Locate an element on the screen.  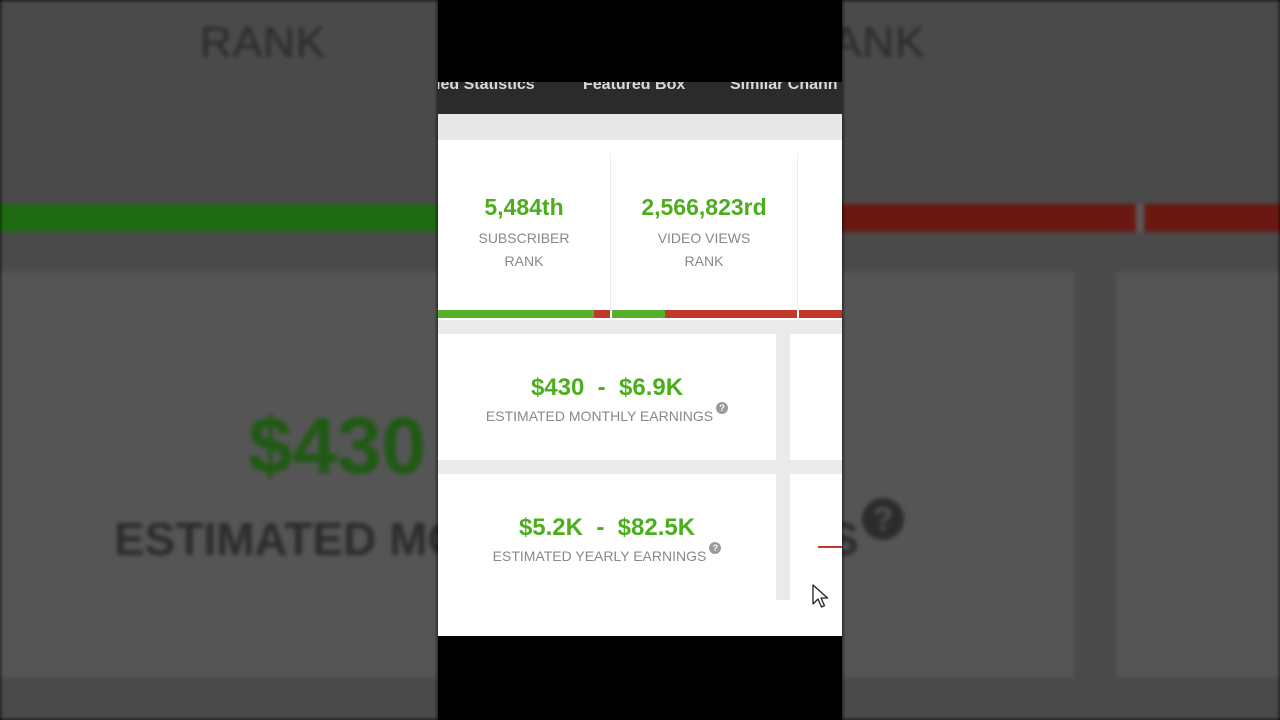
separator-strip is located at coordinates (640, 127).